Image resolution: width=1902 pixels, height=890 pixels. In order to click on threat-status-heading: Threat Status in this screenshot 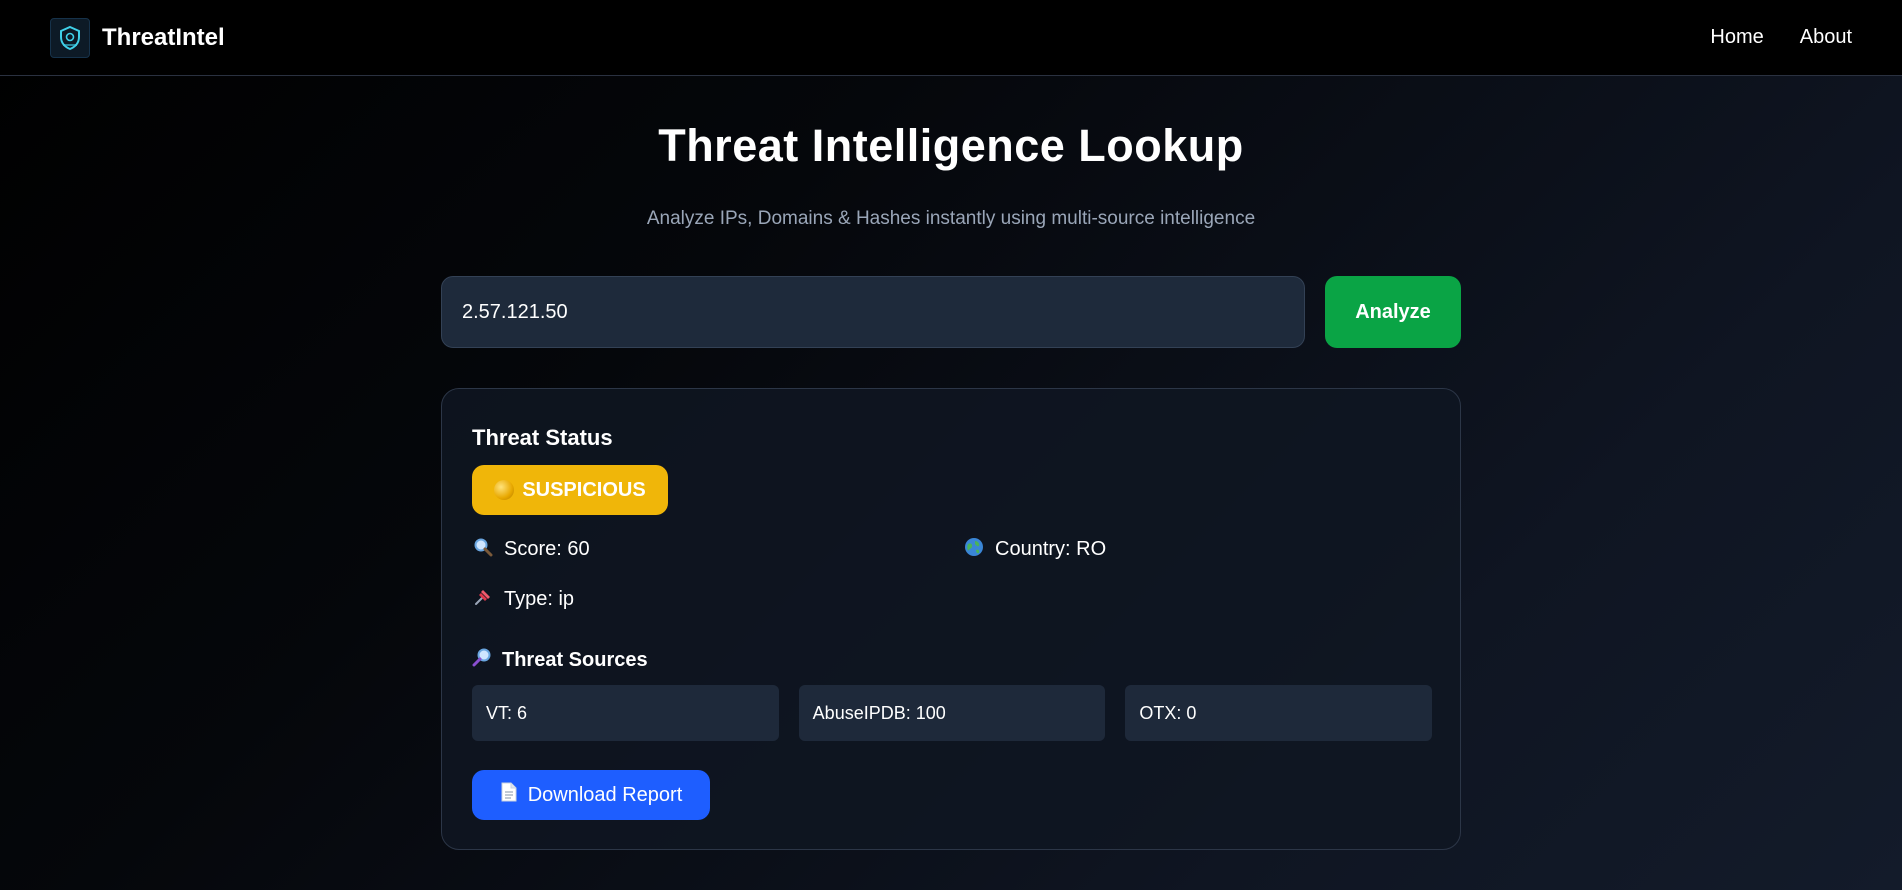, I will do `click(542, 437)`.